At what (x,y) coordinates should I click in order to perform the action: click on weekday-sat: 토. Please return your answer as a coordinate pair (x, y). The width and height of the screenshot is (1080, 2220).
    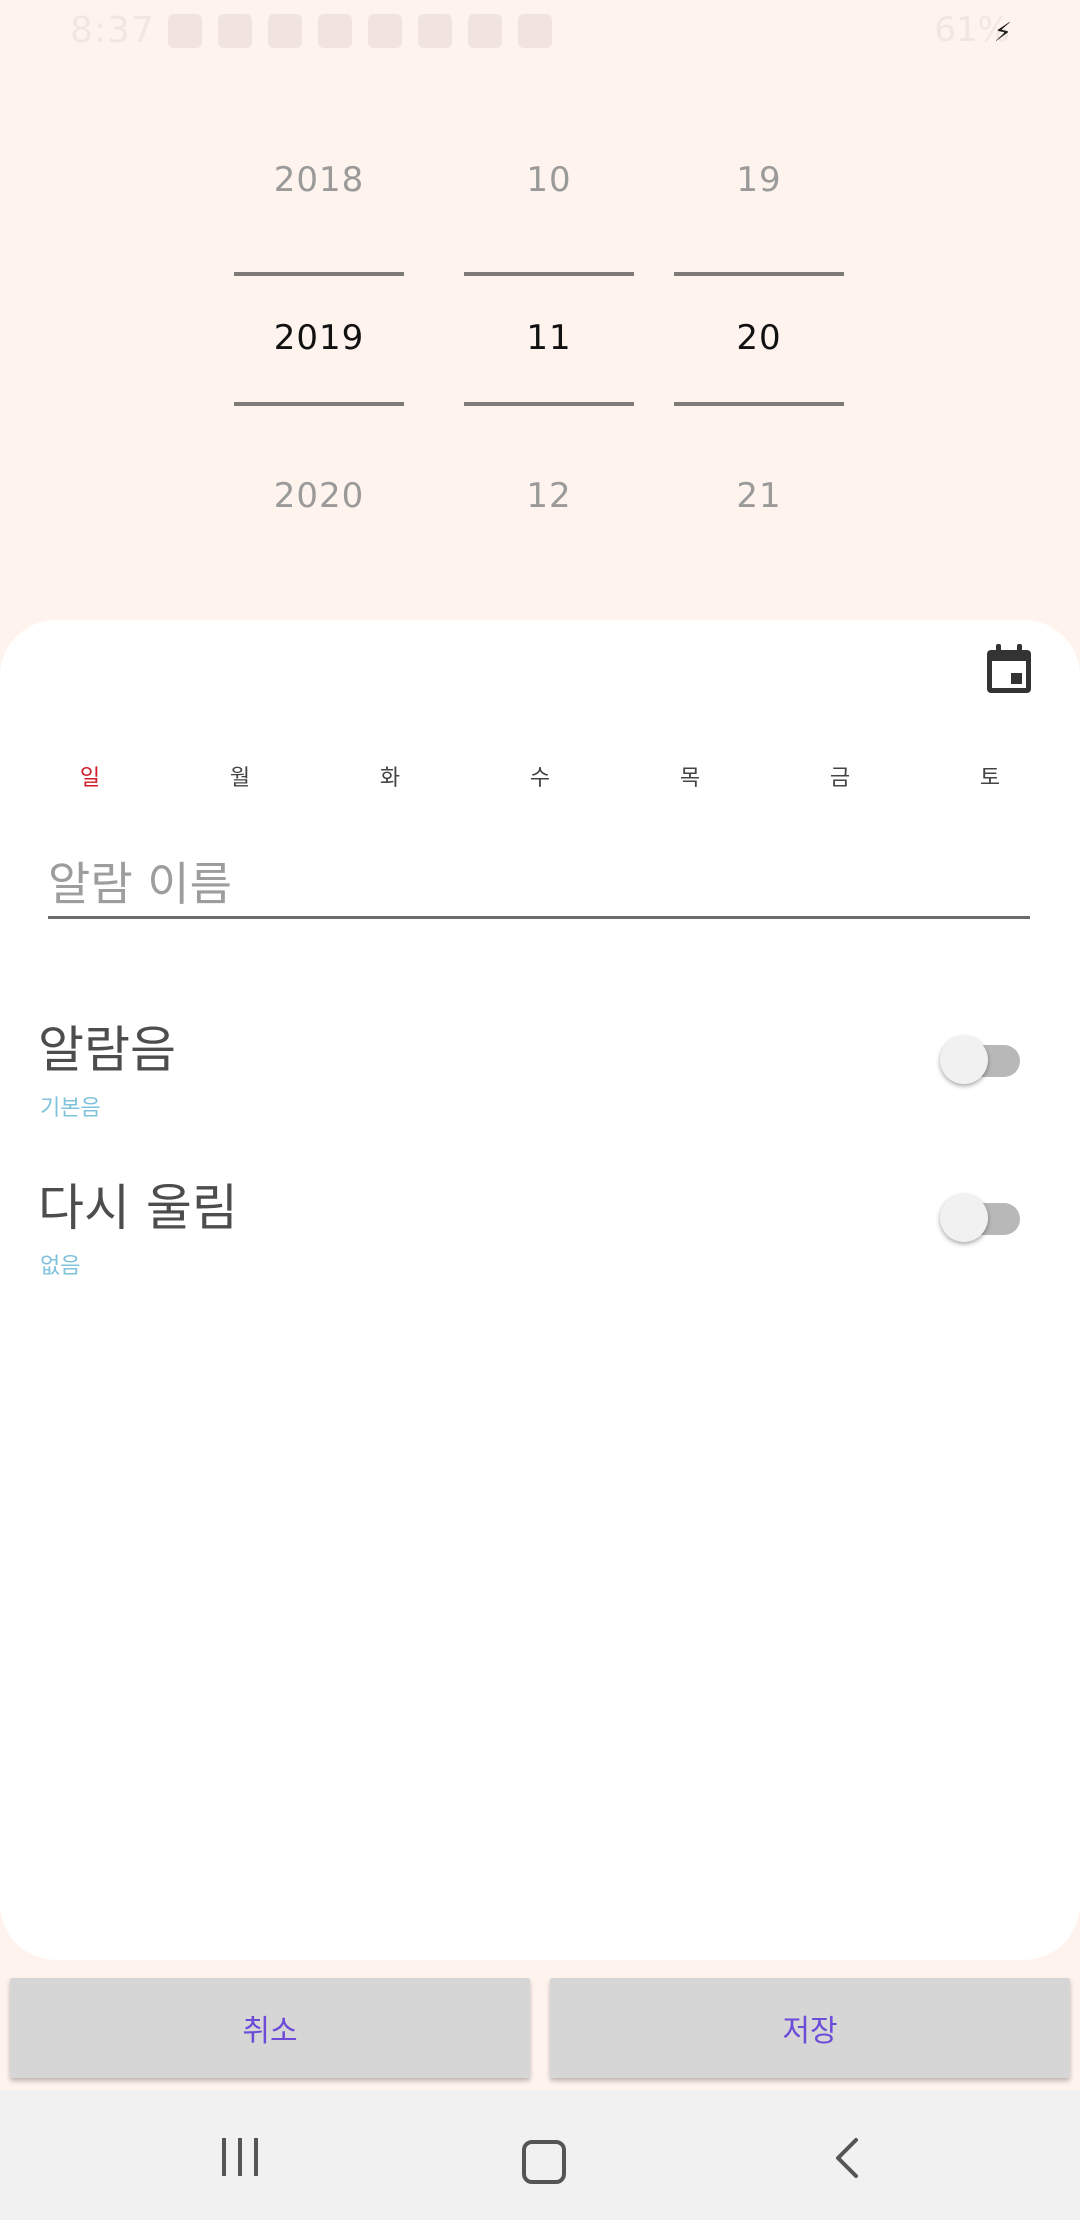
    Looking at the image, I should click on (990, 776).